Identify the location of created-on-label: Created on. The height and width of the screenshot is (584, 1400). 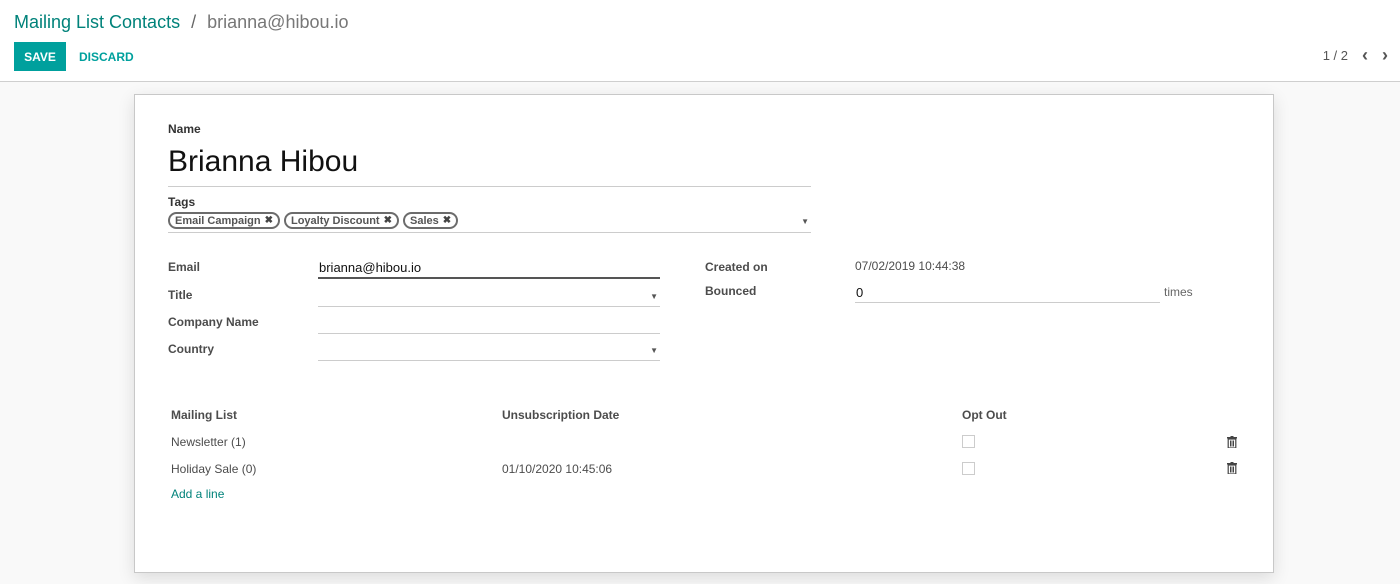
(736, 267).